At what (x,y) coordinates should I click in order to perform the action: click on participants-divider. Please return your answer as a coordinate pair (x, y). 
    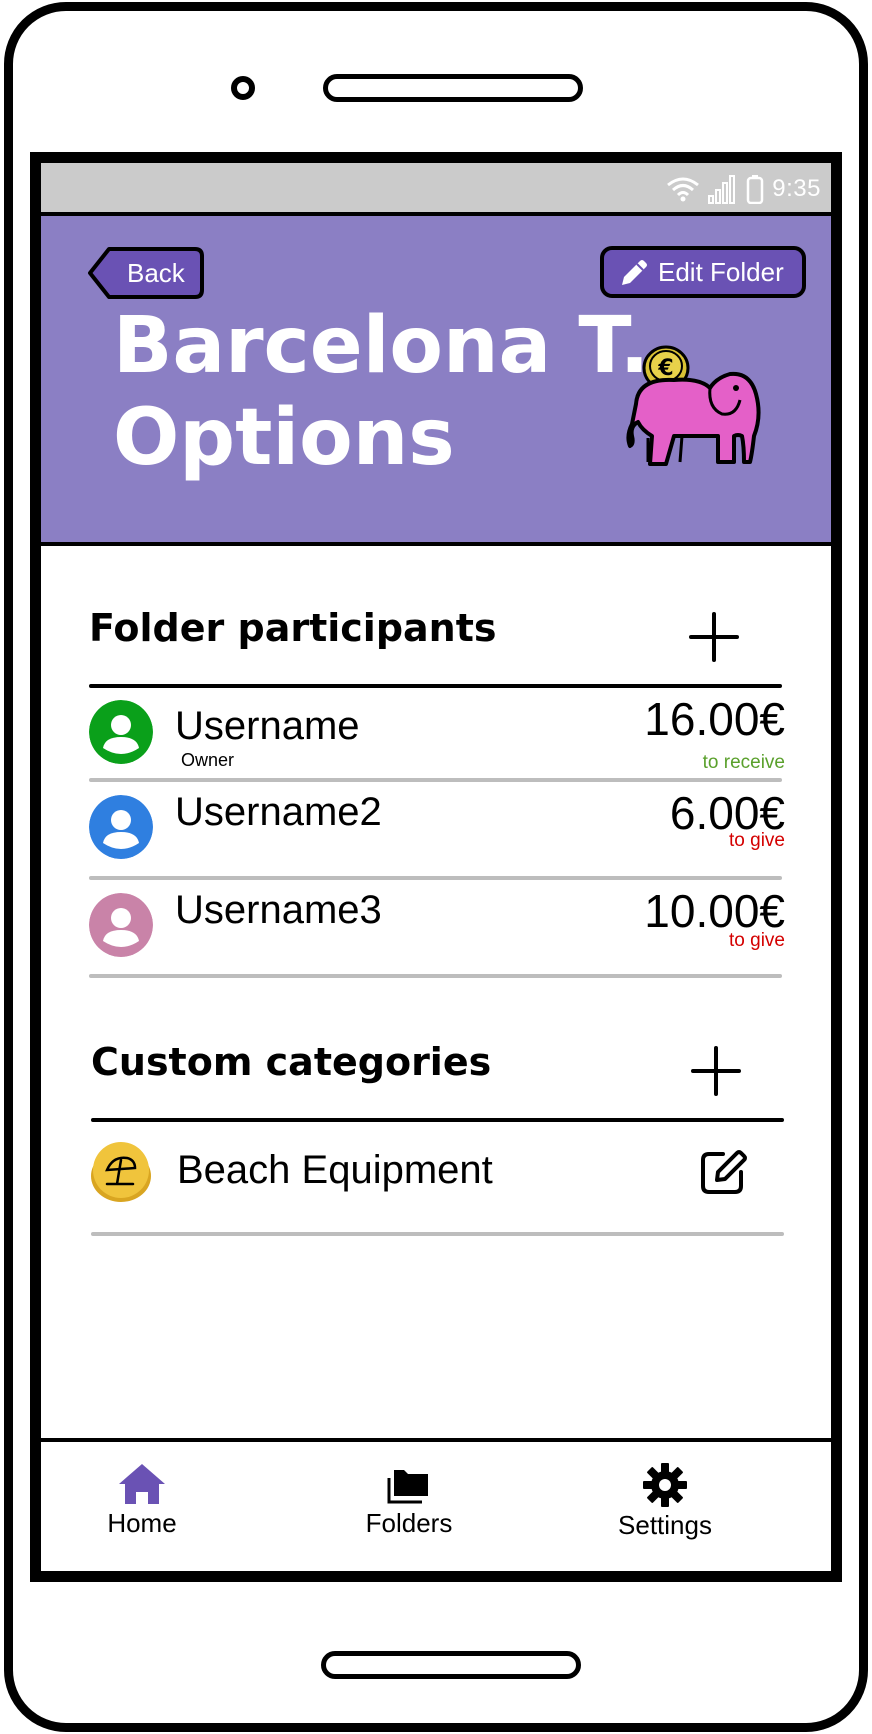
    Looking at the image, I should click on (435, 686).